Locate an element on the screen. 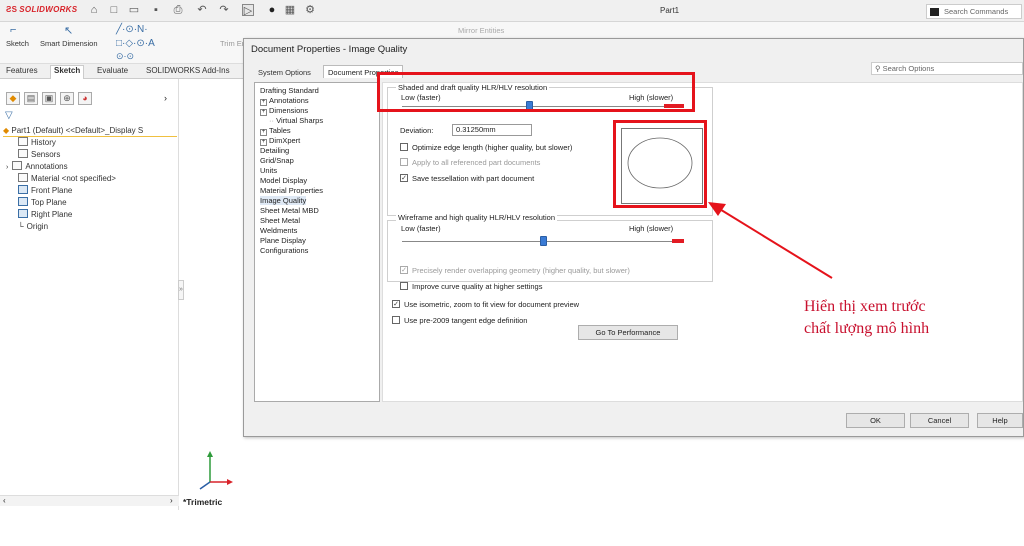 The image size is (1024, 546). smart-dimension-icon: ↖ is located at coordinates (68, 30).